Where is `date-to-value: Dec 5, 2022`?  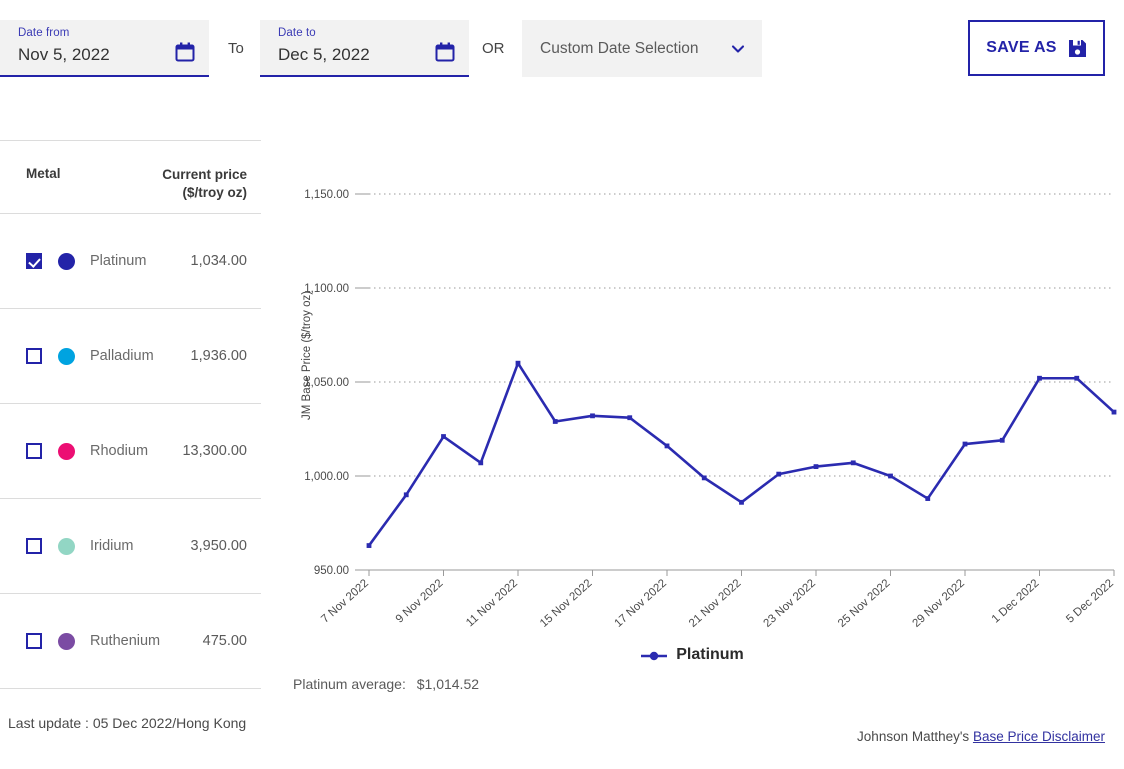
date-to-value: Dec 5, 2022 is located at coordinates (324, 54).